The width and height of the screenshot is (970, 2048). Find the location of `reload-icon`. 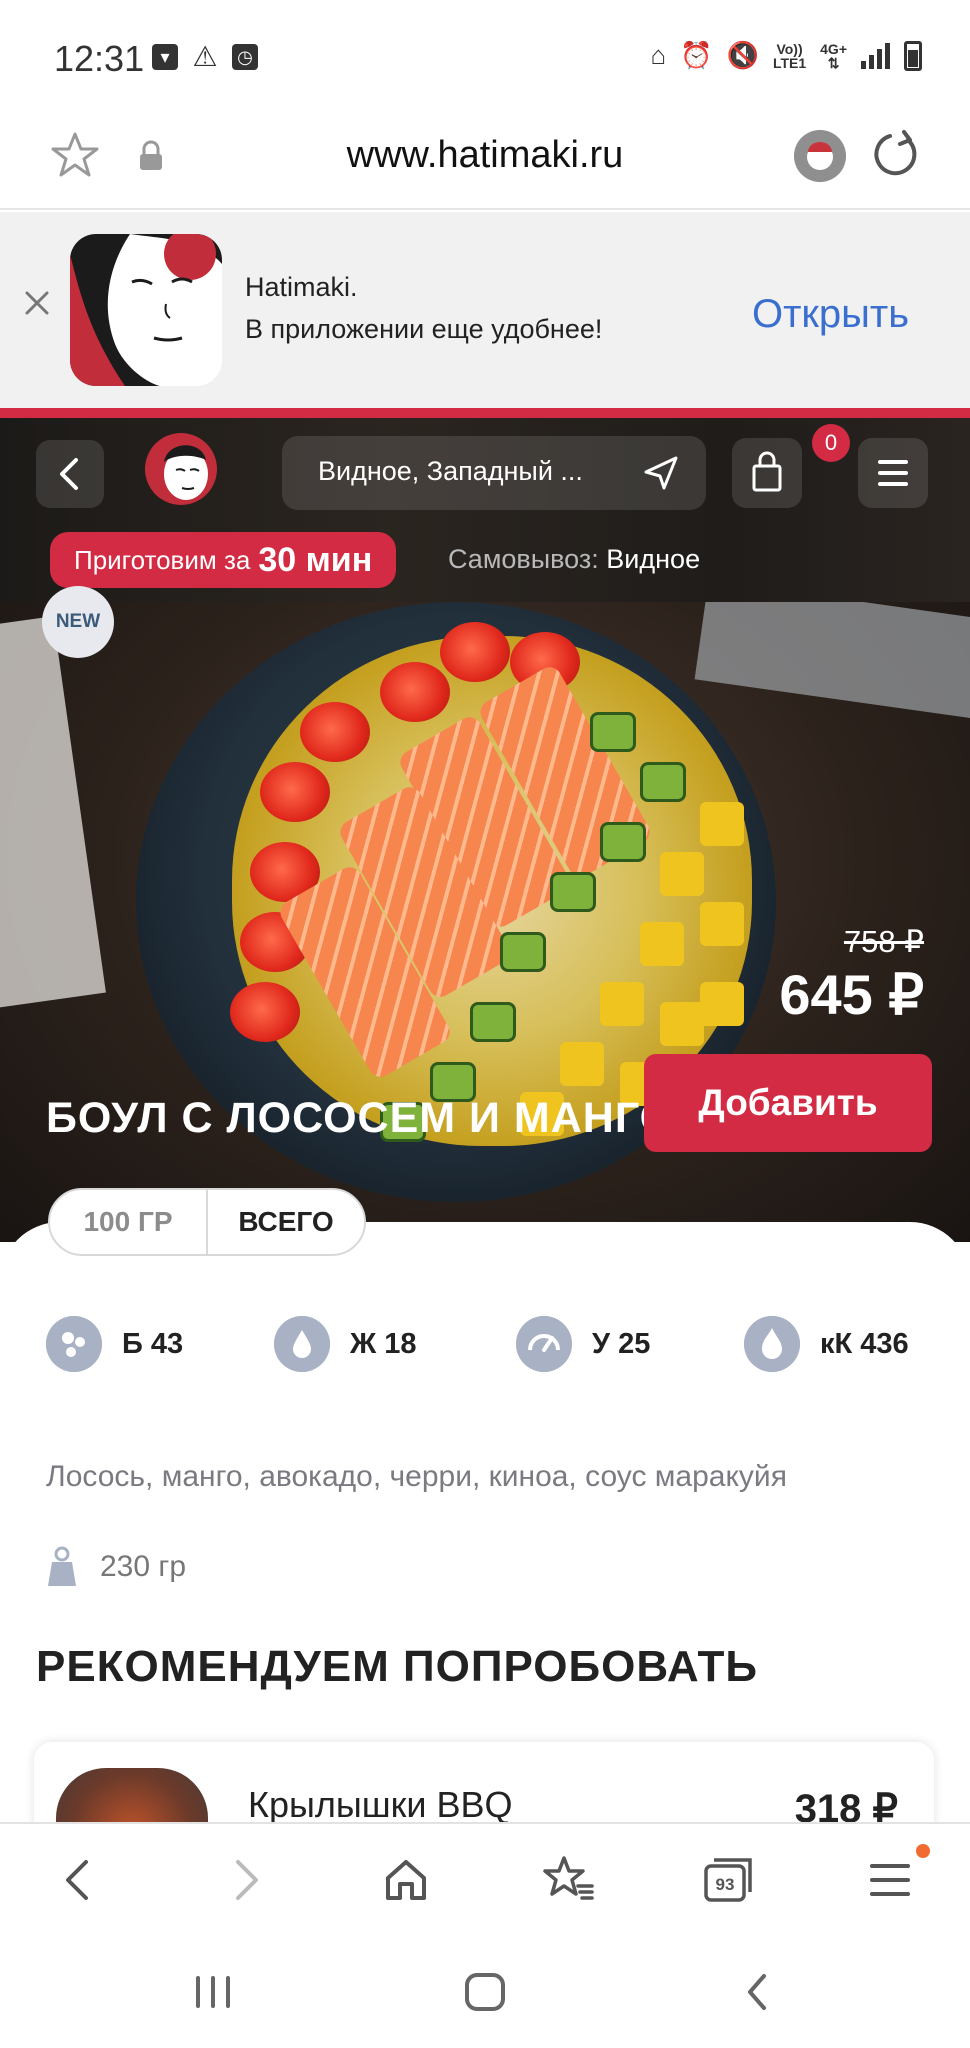

reload-icon is located at coordinates (895, 155).